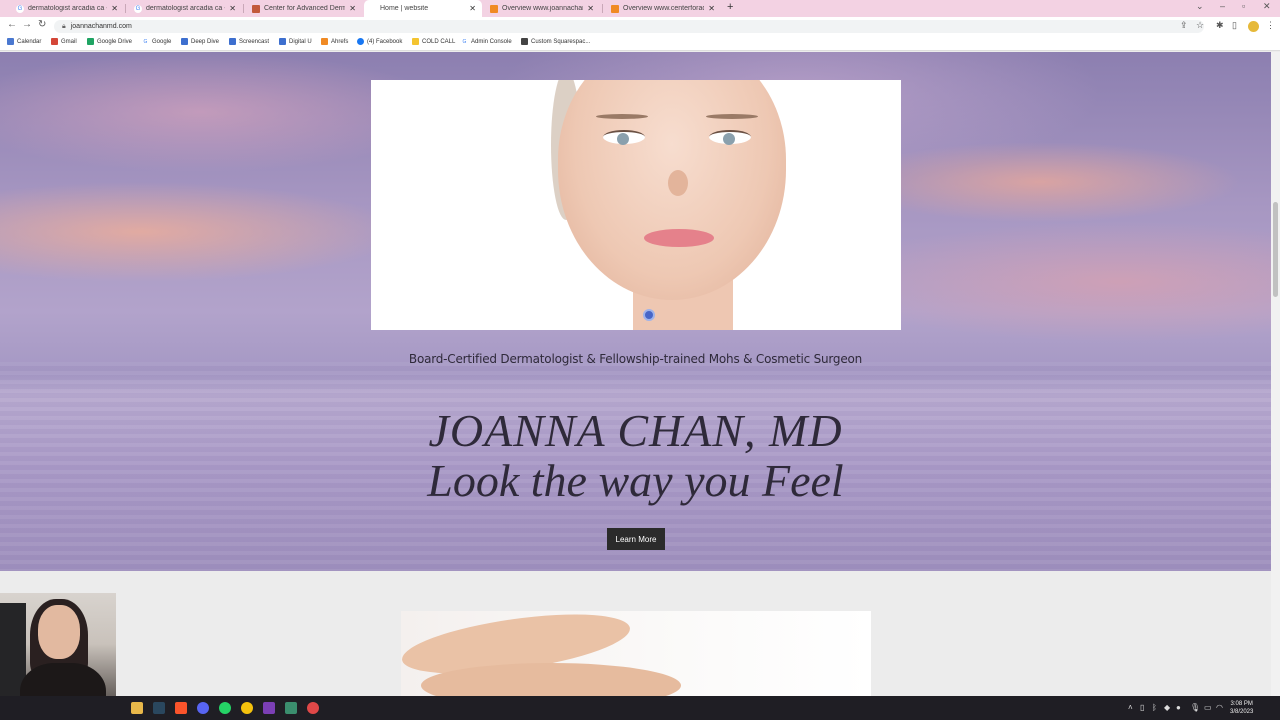  What do you see at coordinates (1253, 26) in the screenshot?
I see `profile-avatar` at bounding box center [1253, 26].